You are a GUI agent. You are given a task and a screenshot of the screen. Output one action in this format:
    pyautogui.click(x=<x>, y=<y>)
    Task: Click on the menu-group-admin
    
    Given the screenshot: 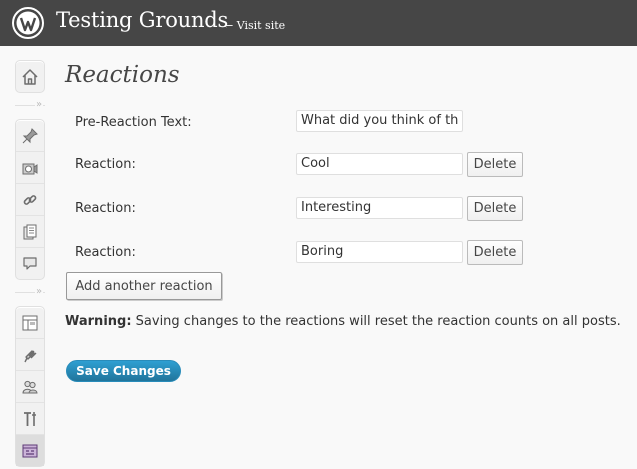 What is the action you would take?
    pyautogui.click(x=30, y=386)
    